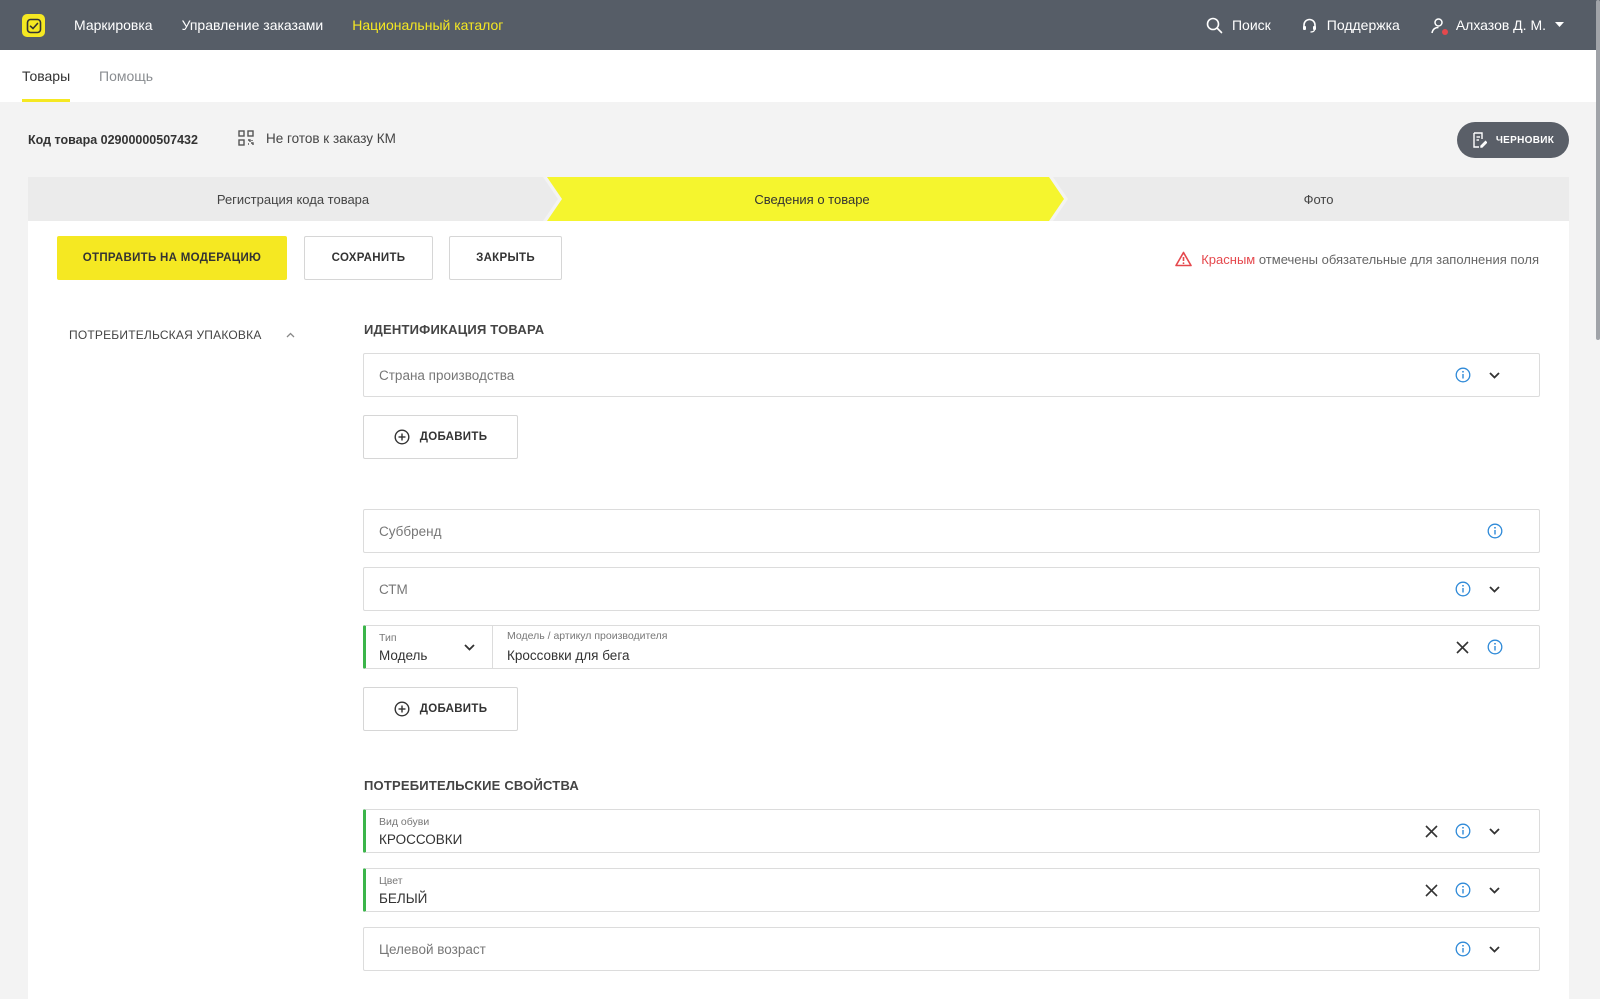  Describe the element at coordinates (393, 589) in the screenshot. I see `stm-placeholder: СТМ` at that location.